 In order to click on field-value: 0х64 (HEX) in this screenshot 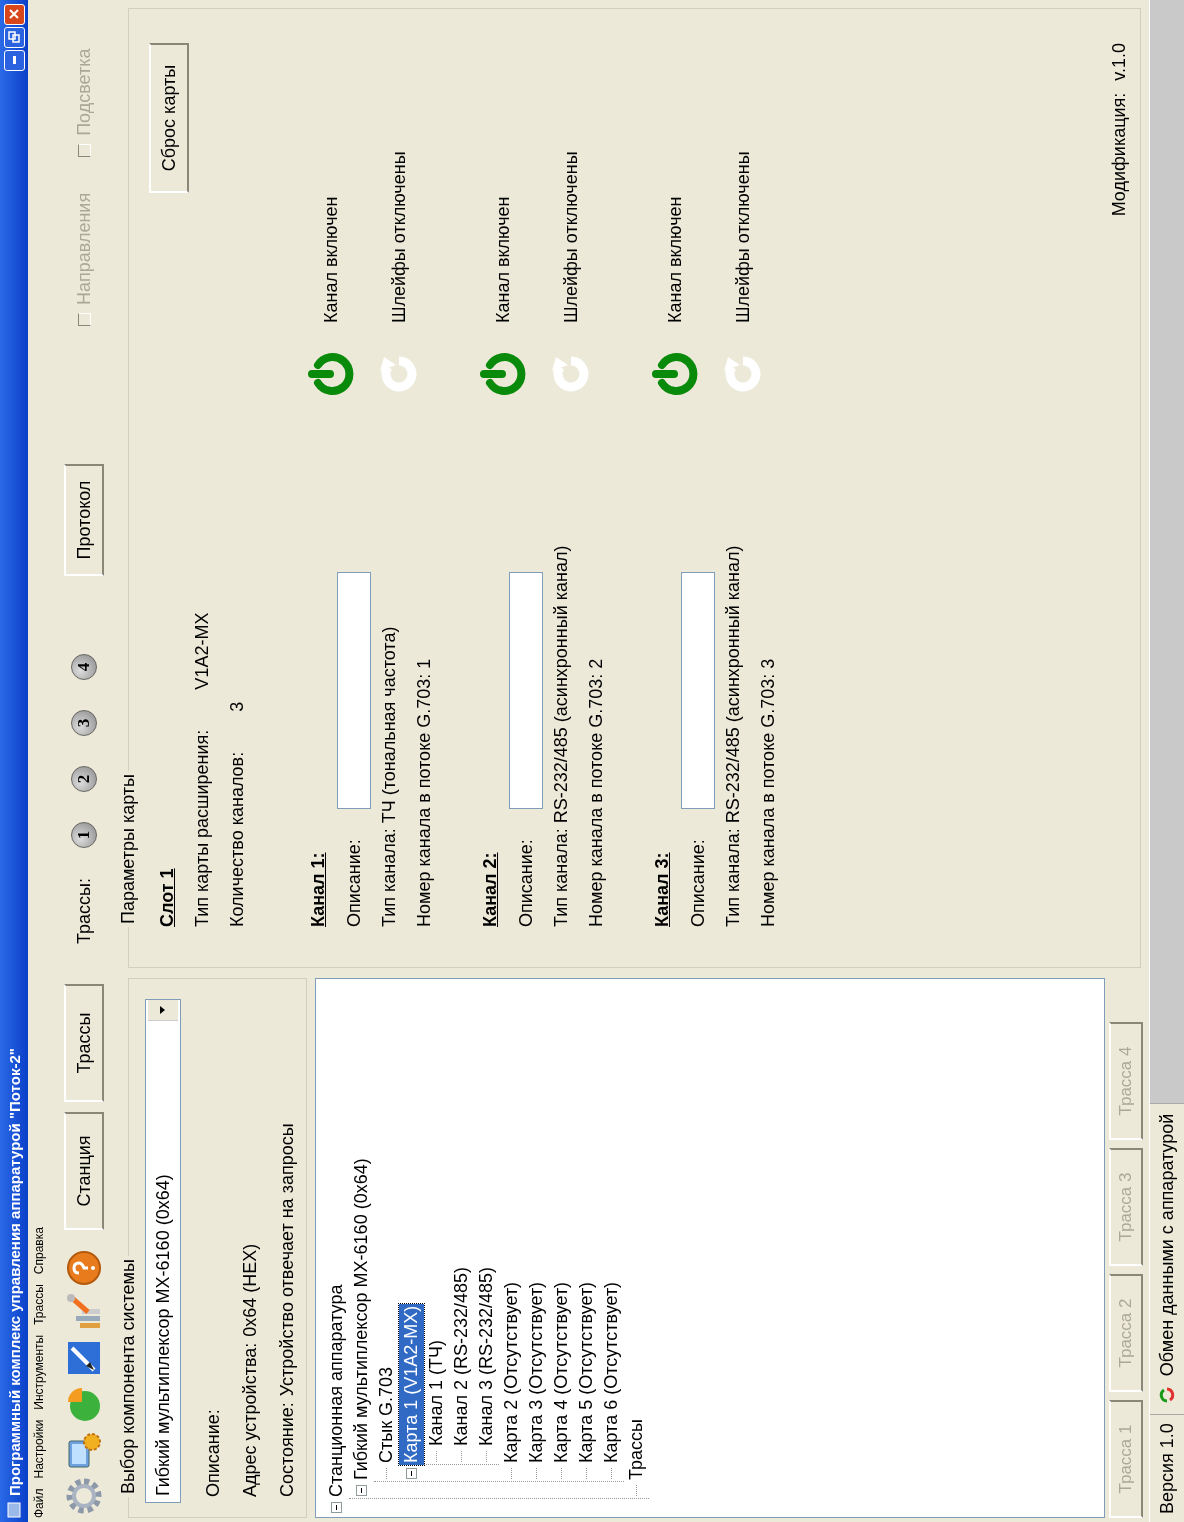, I will do `click(250, 1290)`.